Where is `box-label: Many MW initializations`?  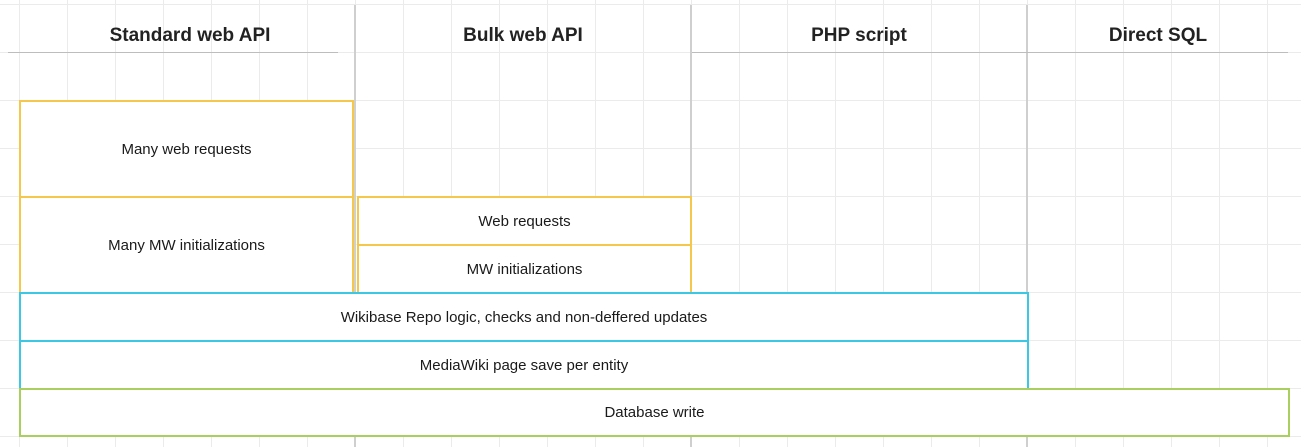 box-label: Many MW initializations is located at coordinates (186, 245).